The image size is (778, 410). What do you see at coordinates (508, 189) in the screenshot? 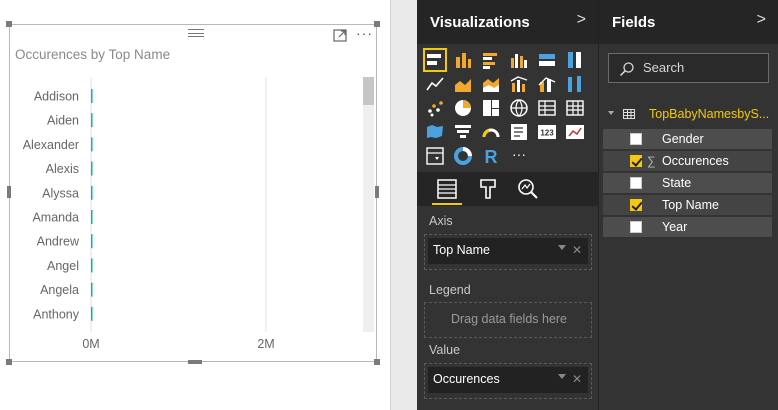
I see `visualizations-tabs` at bounding box center [508, 189].